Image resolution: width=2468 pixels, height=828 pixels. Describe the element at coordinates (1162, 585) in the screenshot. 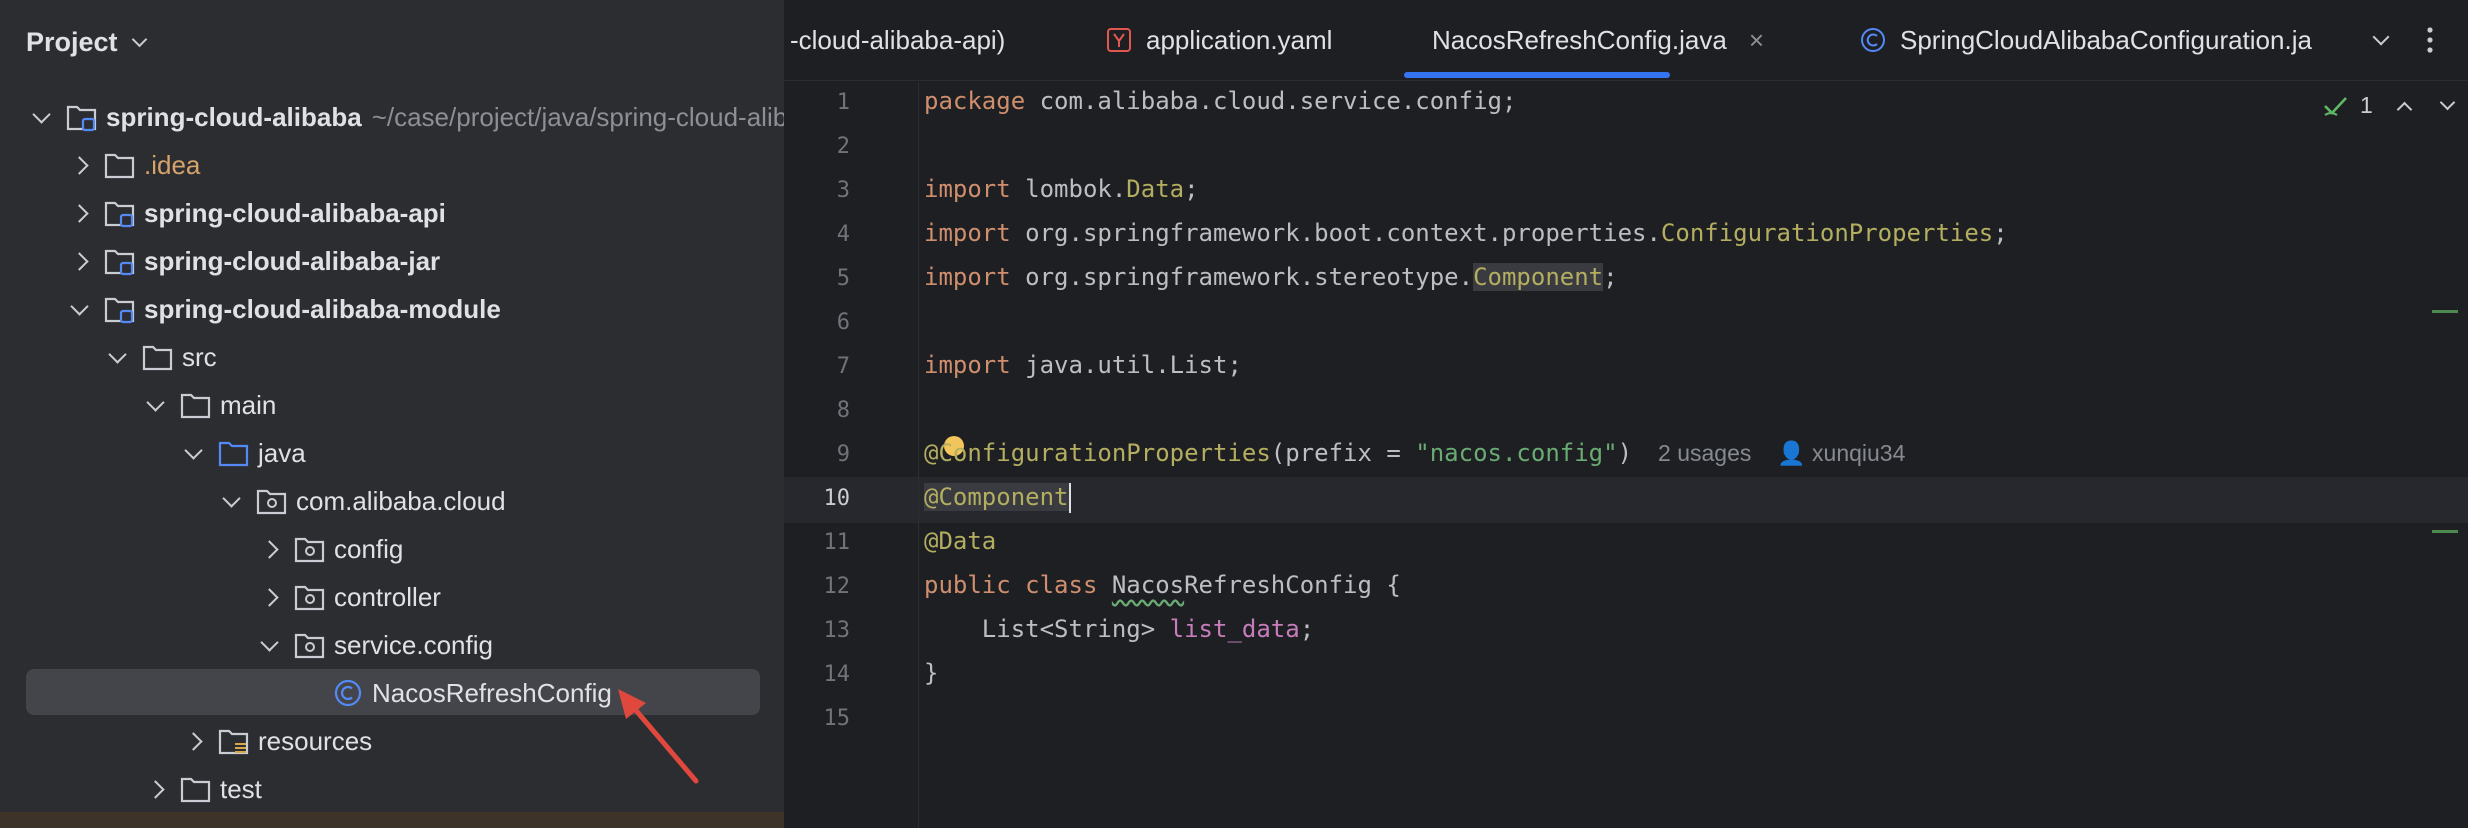

I see `code-line-12: public class NacosRefreshConfig {` at that location.